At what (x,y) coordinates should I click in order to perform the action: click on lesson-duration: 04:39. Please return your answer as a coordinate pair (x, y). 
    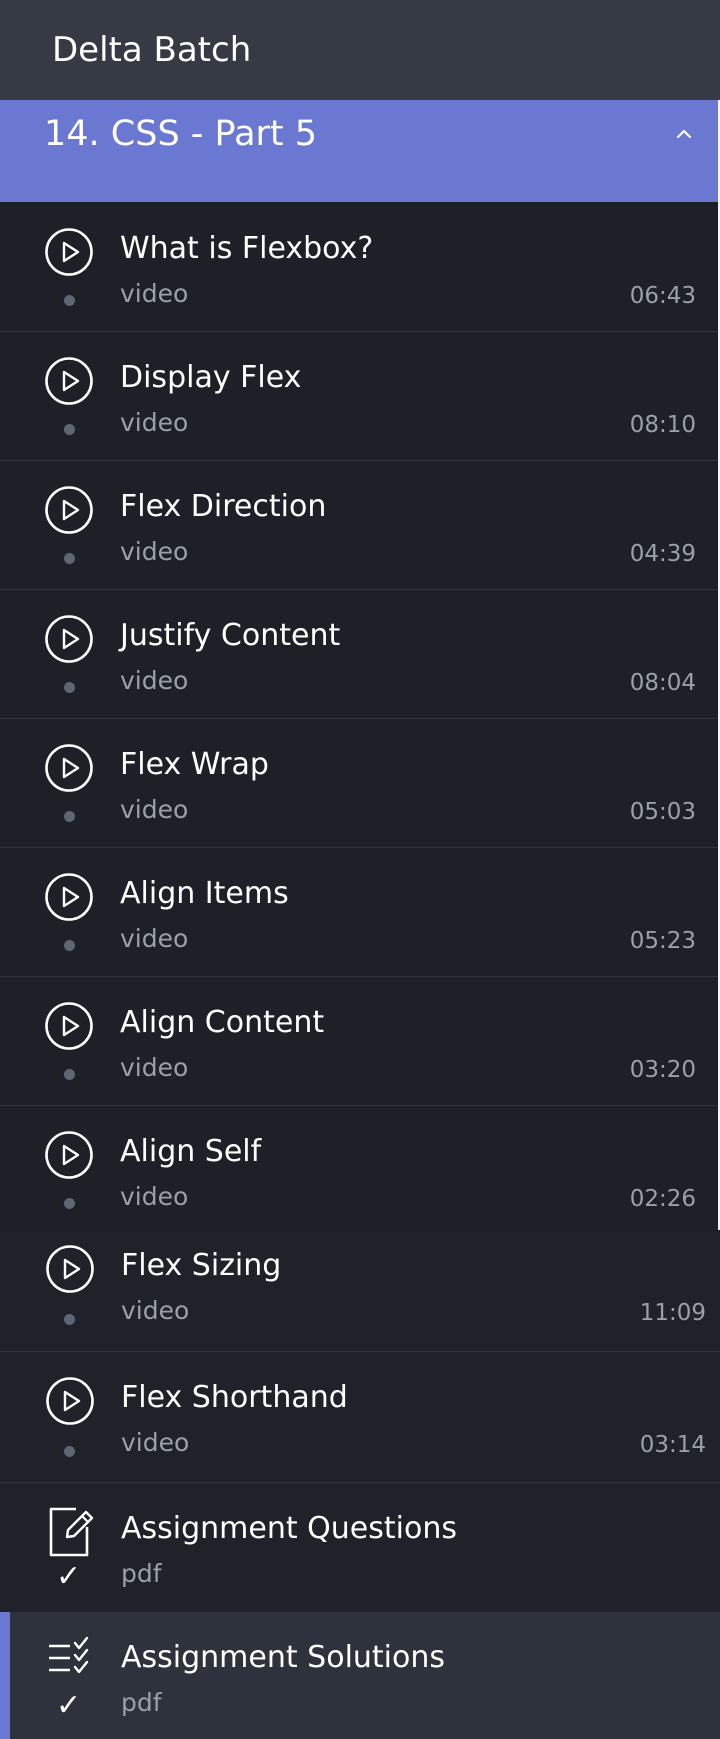
    Looking at the image, I should click on (662, 554).